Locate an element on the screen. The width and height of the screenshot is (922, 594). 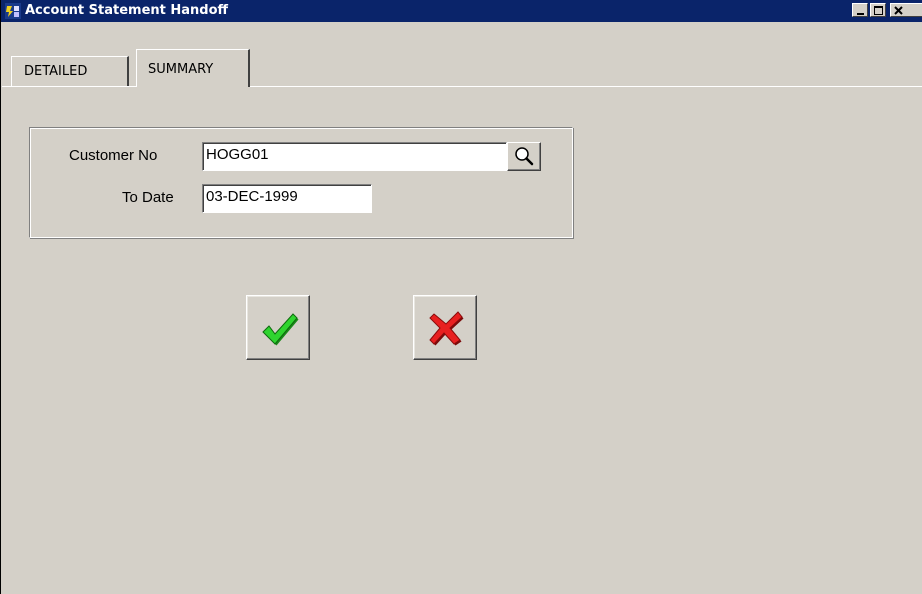
checkmark-icon is located at coordinates (280, 329).